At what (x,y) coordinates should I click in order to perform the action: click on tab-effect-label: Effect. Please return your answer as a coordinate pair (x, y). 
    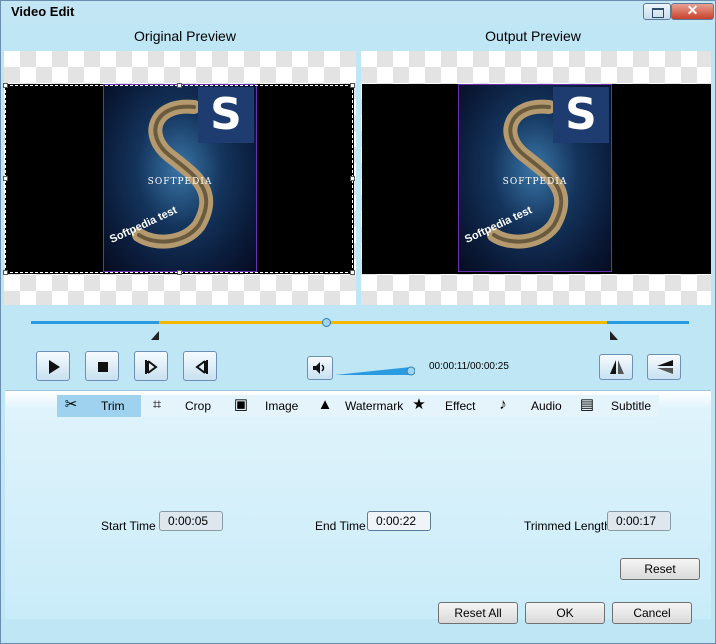
    Looking at the image, I should click on (460, 406).